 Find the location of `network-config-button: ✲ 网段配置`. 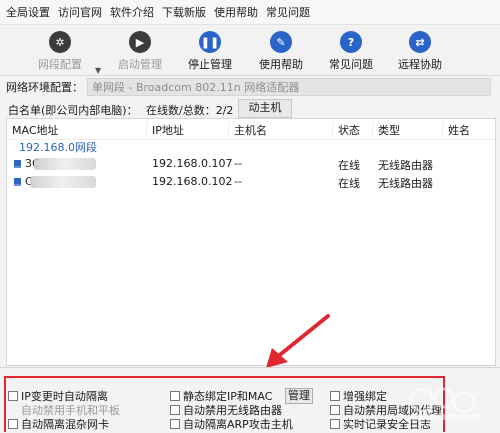

network-config-button: ✲ 网段配置 is located at coordinates (60, 51).